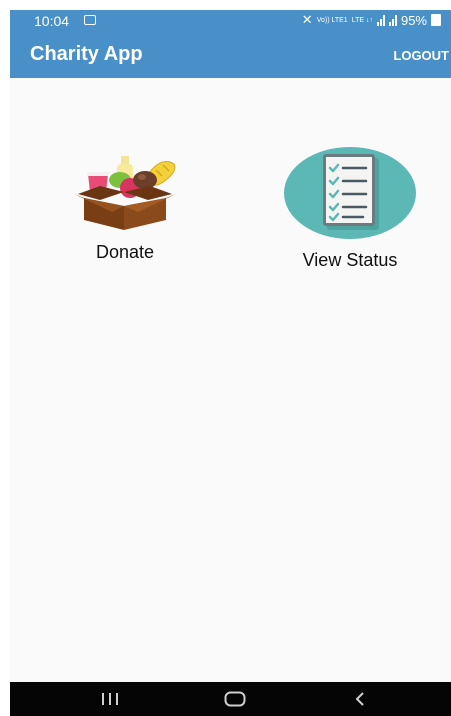  I want to click on status-bar: 10:04 ✕ Vo)) LTE1 LTE ↓↑ 95%, so click(230, 21).